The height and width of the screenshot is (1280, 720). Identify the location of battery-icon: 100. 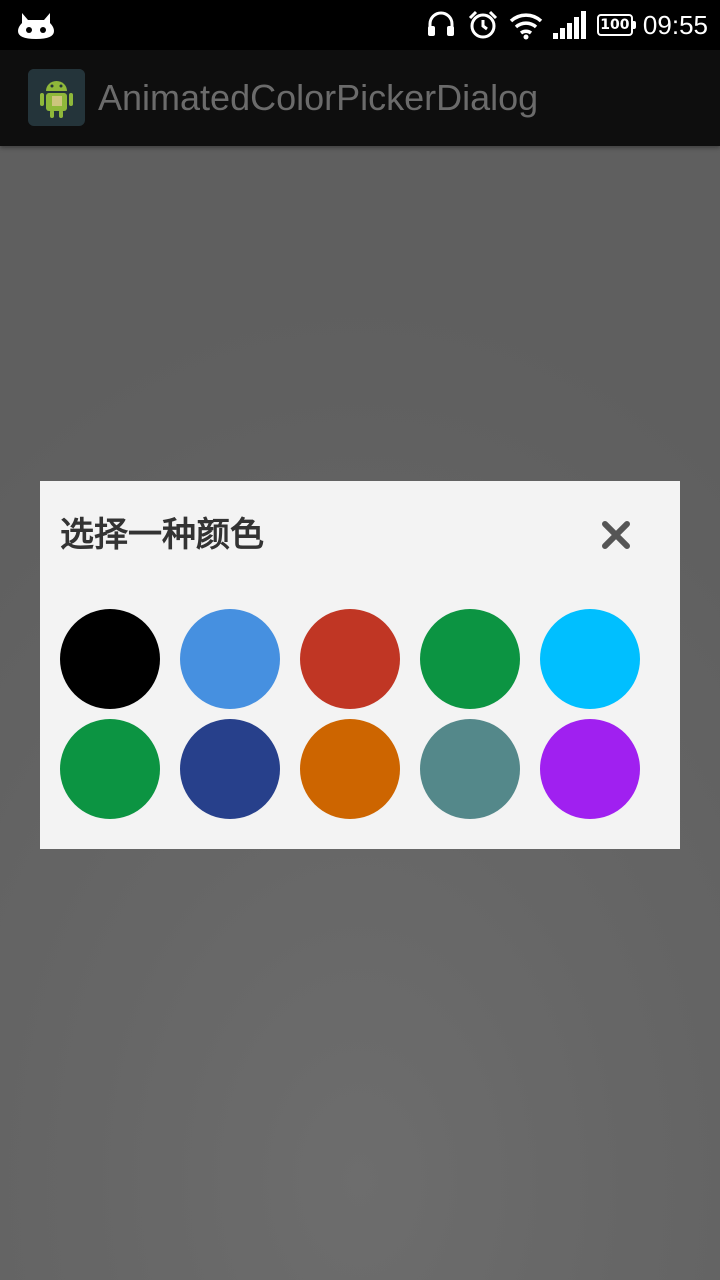
(616, 25).